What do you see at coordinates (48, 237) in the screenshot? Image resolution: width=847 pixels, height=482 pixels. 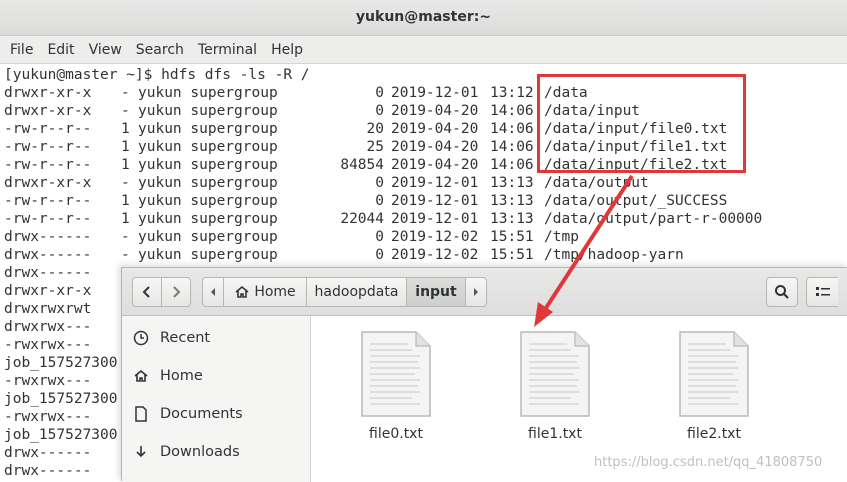 I see `ls-perm: drwx------` at bounding box center [48, 237].